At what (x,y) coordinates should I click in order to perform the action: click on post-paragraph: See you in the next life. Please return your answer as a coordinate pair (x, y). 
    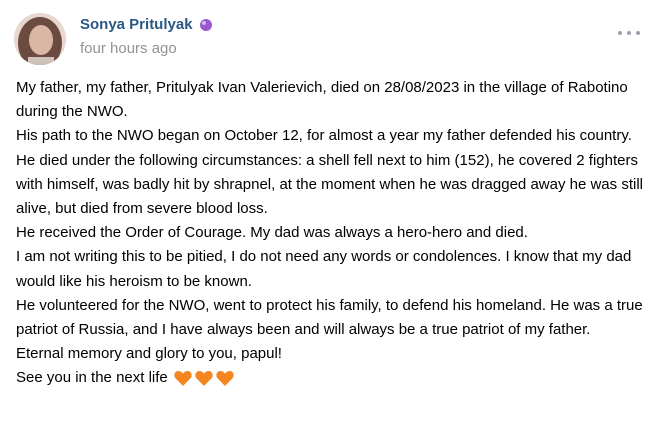
    Looking at the image, I should click on (92, 378).